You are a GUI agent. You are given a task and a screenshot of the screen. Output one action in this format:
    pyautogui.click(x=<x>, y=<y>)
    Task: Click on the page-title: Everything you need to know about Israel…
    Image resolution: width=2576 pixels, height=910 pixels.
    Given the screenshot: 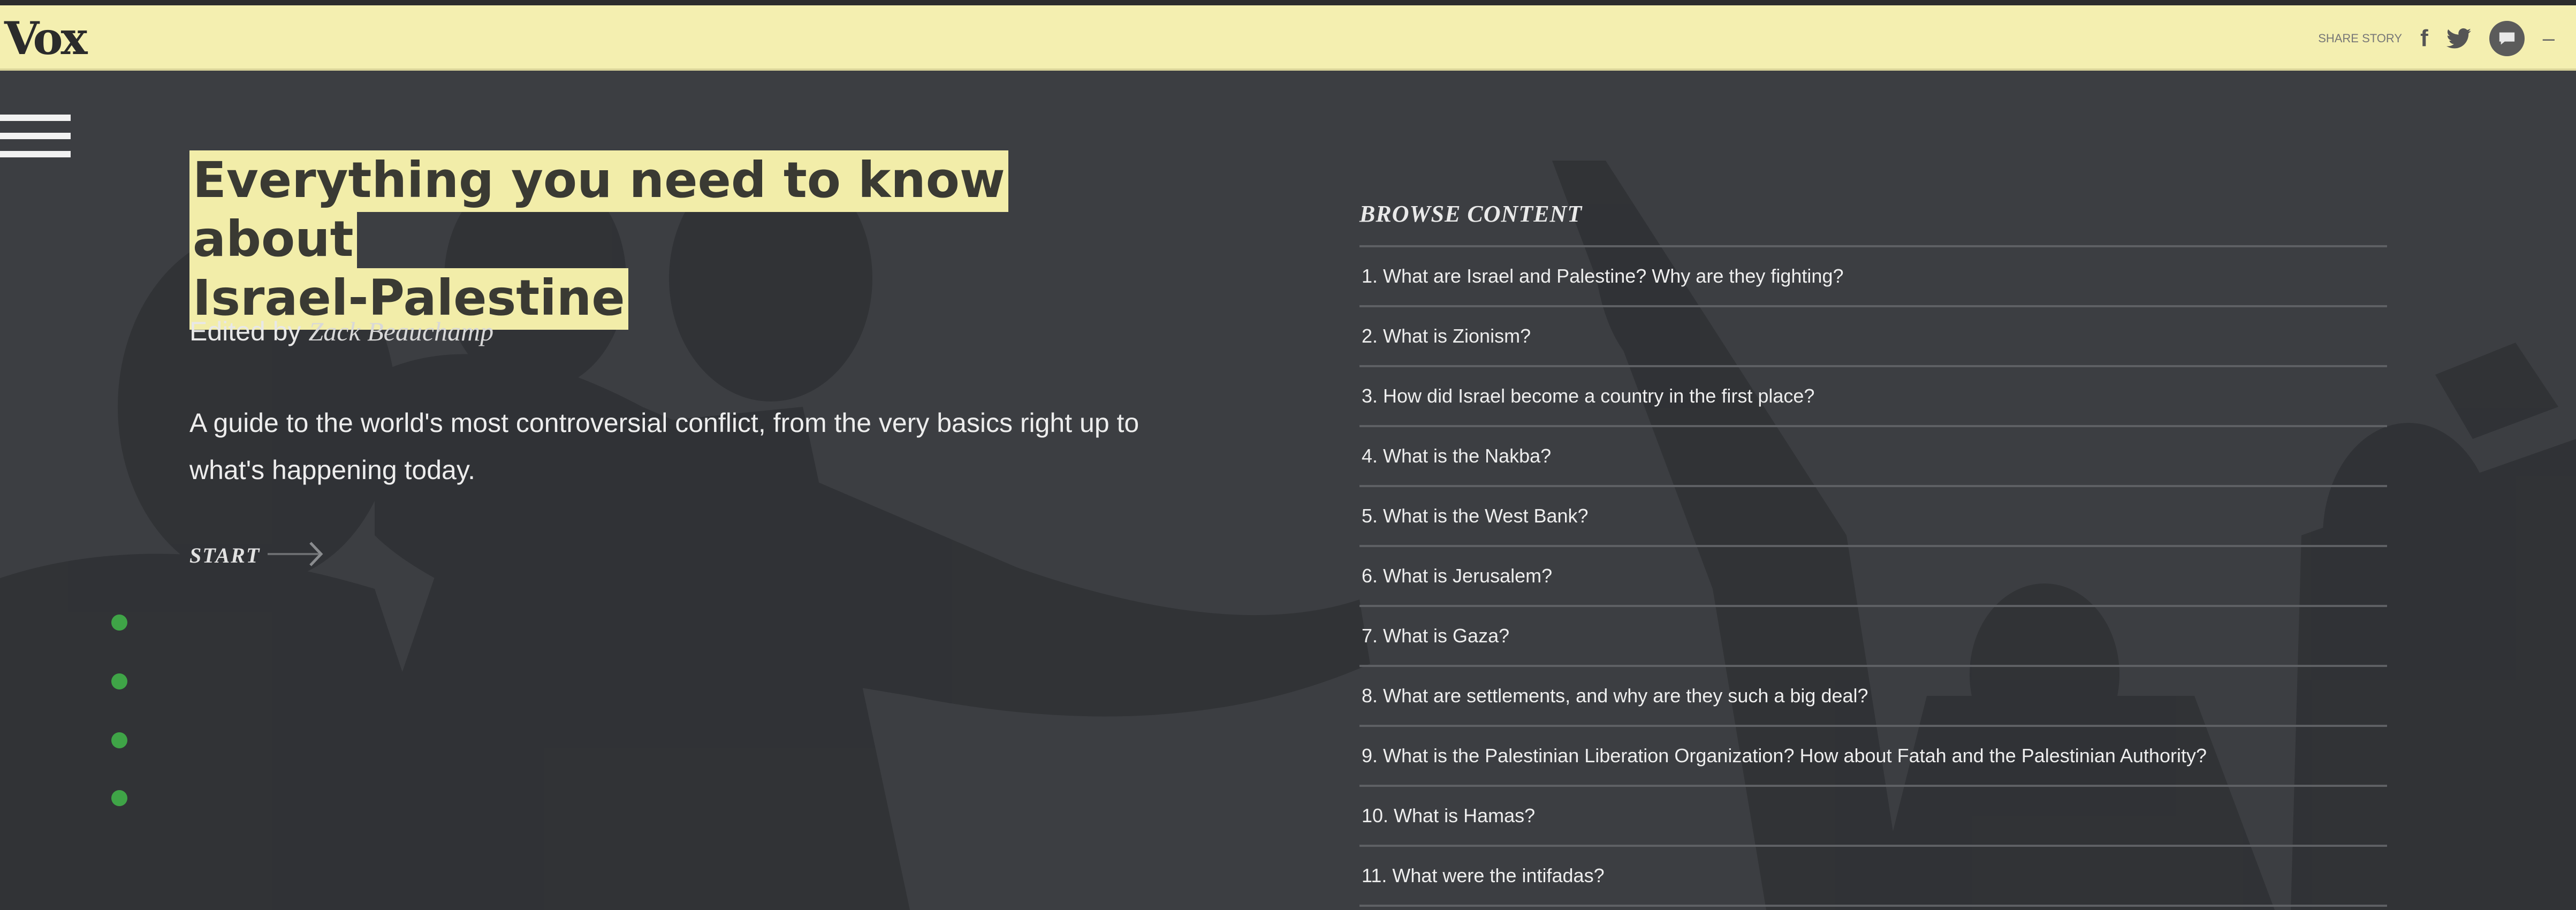 What is the action you would take?
    pyautogui.click(x=639, y=240)
    